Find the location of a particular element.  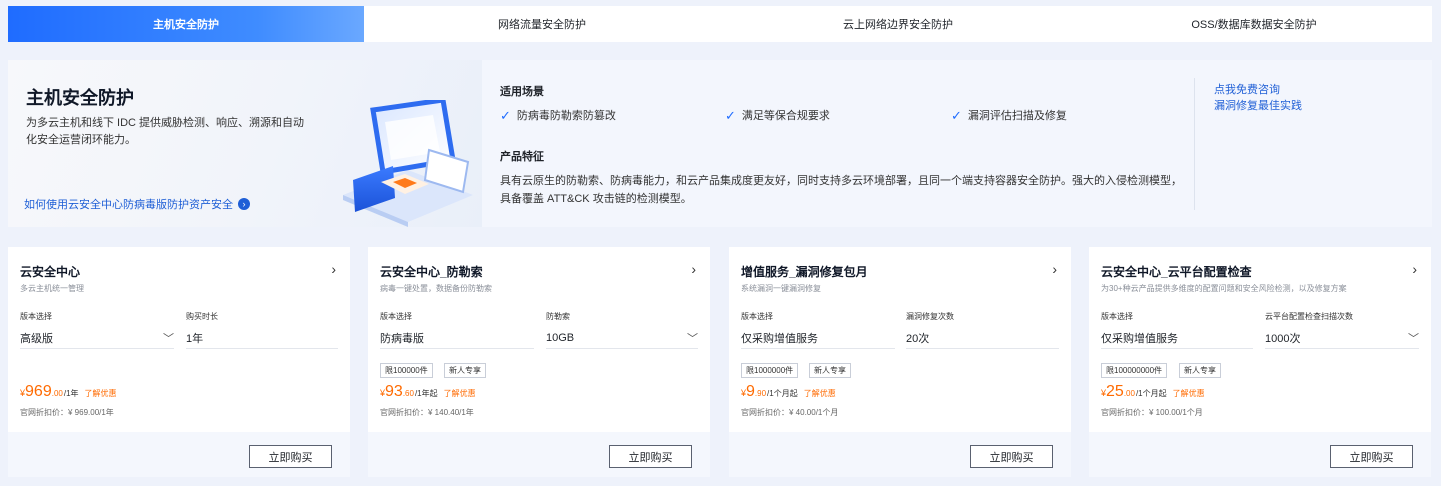

arrow-right-circle-icon: › is located at coordinates (244, 204).